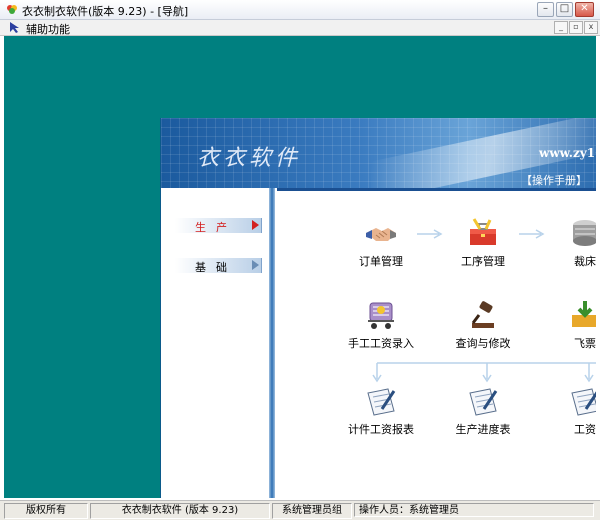 The height and width of the screenshot is (520, 600). Describe the element at coordinates (249, 158) in the screenshot. I see `brand-logo-text: 衣衣软件` at that location.